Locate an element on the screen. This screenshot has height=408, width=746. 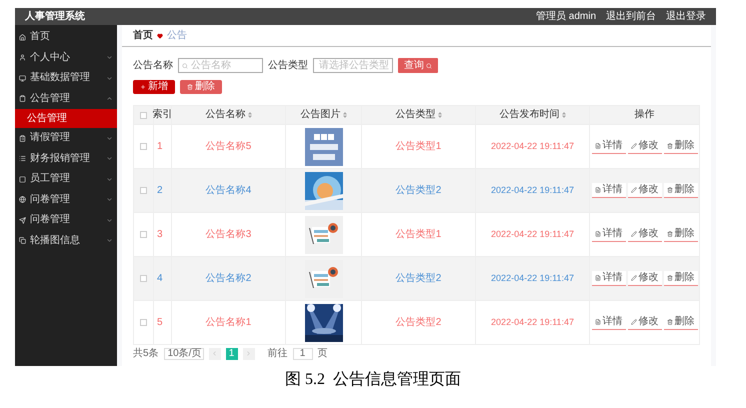
column-header: 公告名称 is located at coordinates (229, 115).